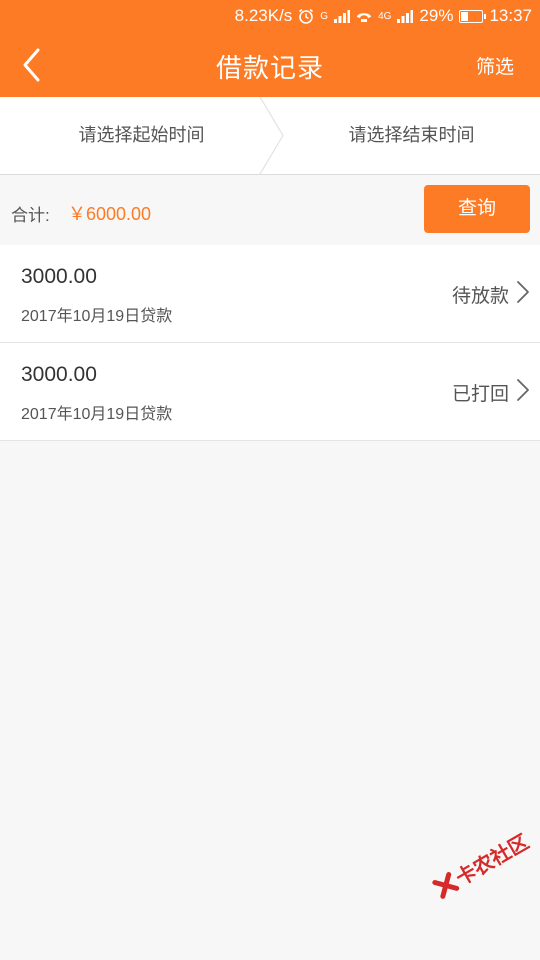 The width and height of the screenshot is (540, 960). What do you see at coordinates (364, 17) in the screenshot?
I see `hd-call-icon` at bounding box center [364, 17].